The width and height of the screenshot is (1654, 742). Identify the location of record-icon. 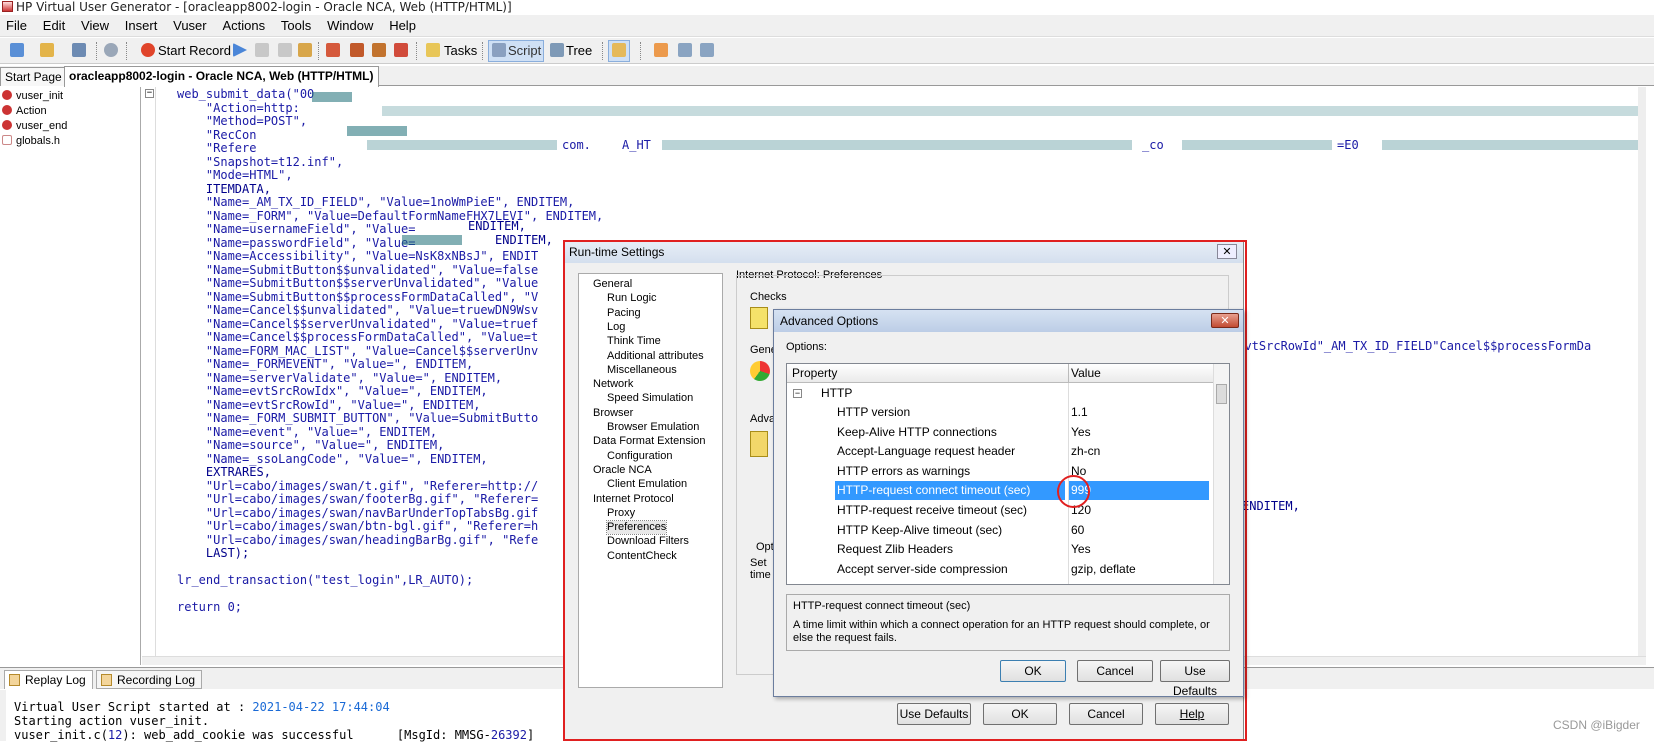
(148, 50).